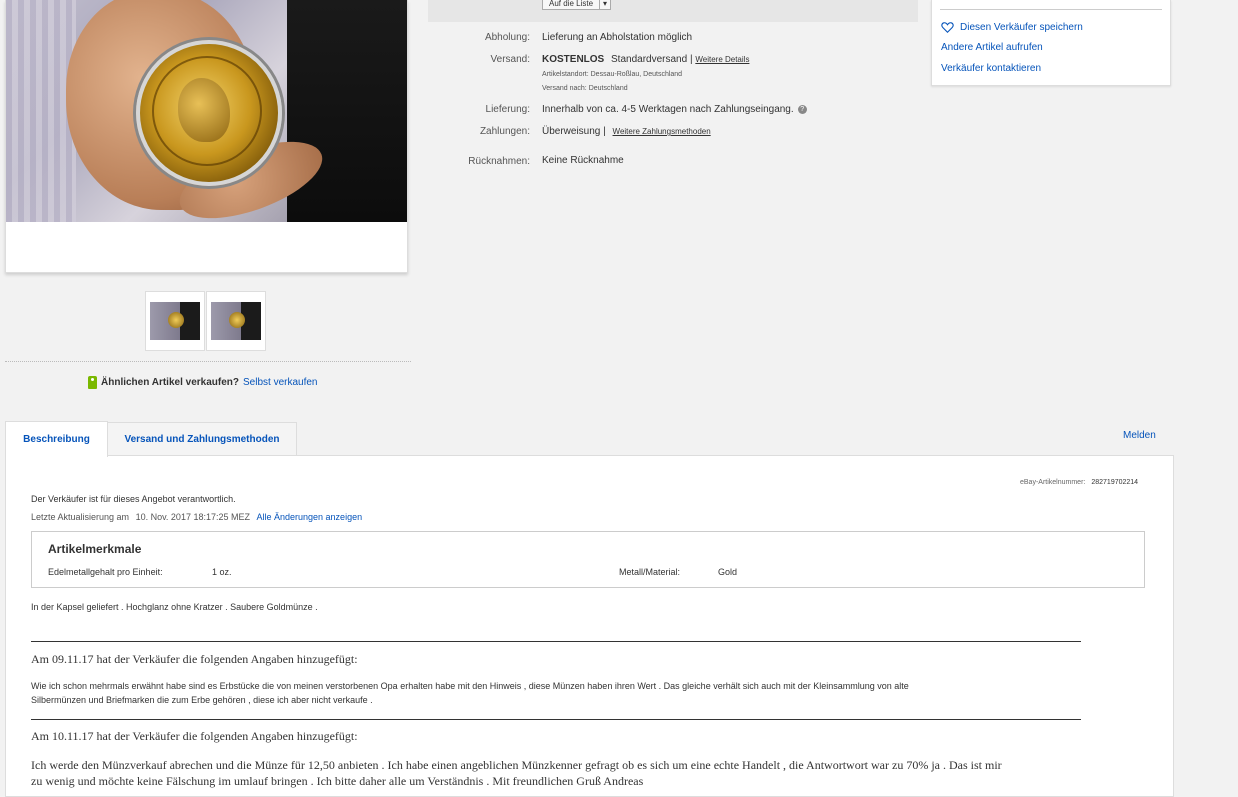 The image size is (1238, 797). What do you see at coordinates (510, 59) in the screenshot?
I see `shipping-label: Versand:` at bounding box center [510, 59].